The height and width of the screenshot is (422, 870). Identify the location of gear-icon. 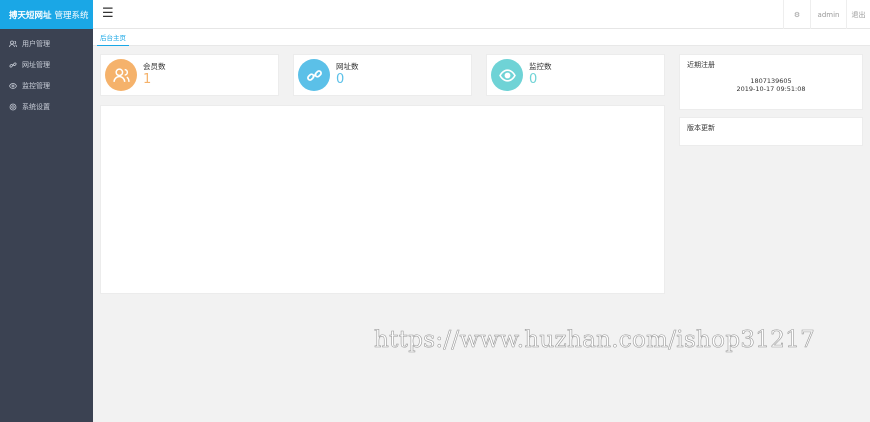
(13, 107).